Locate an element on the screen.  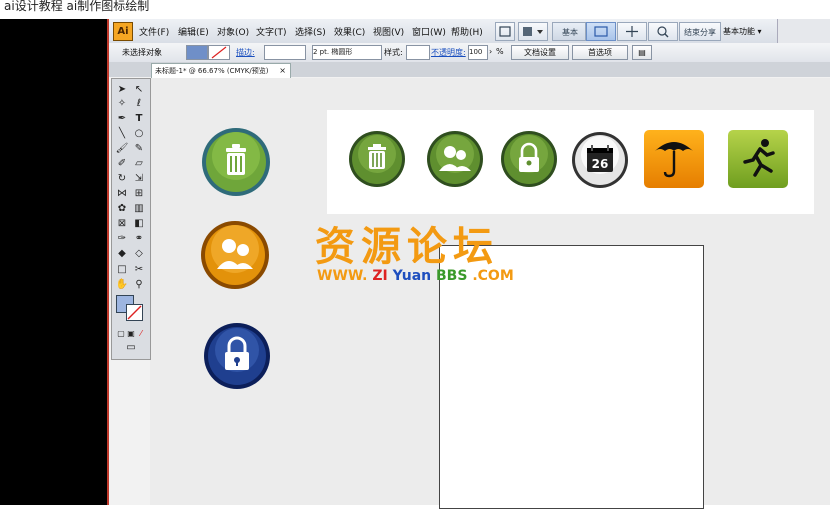
zoom-tool-icon: ⚲ is located at coordinates (139, 284).